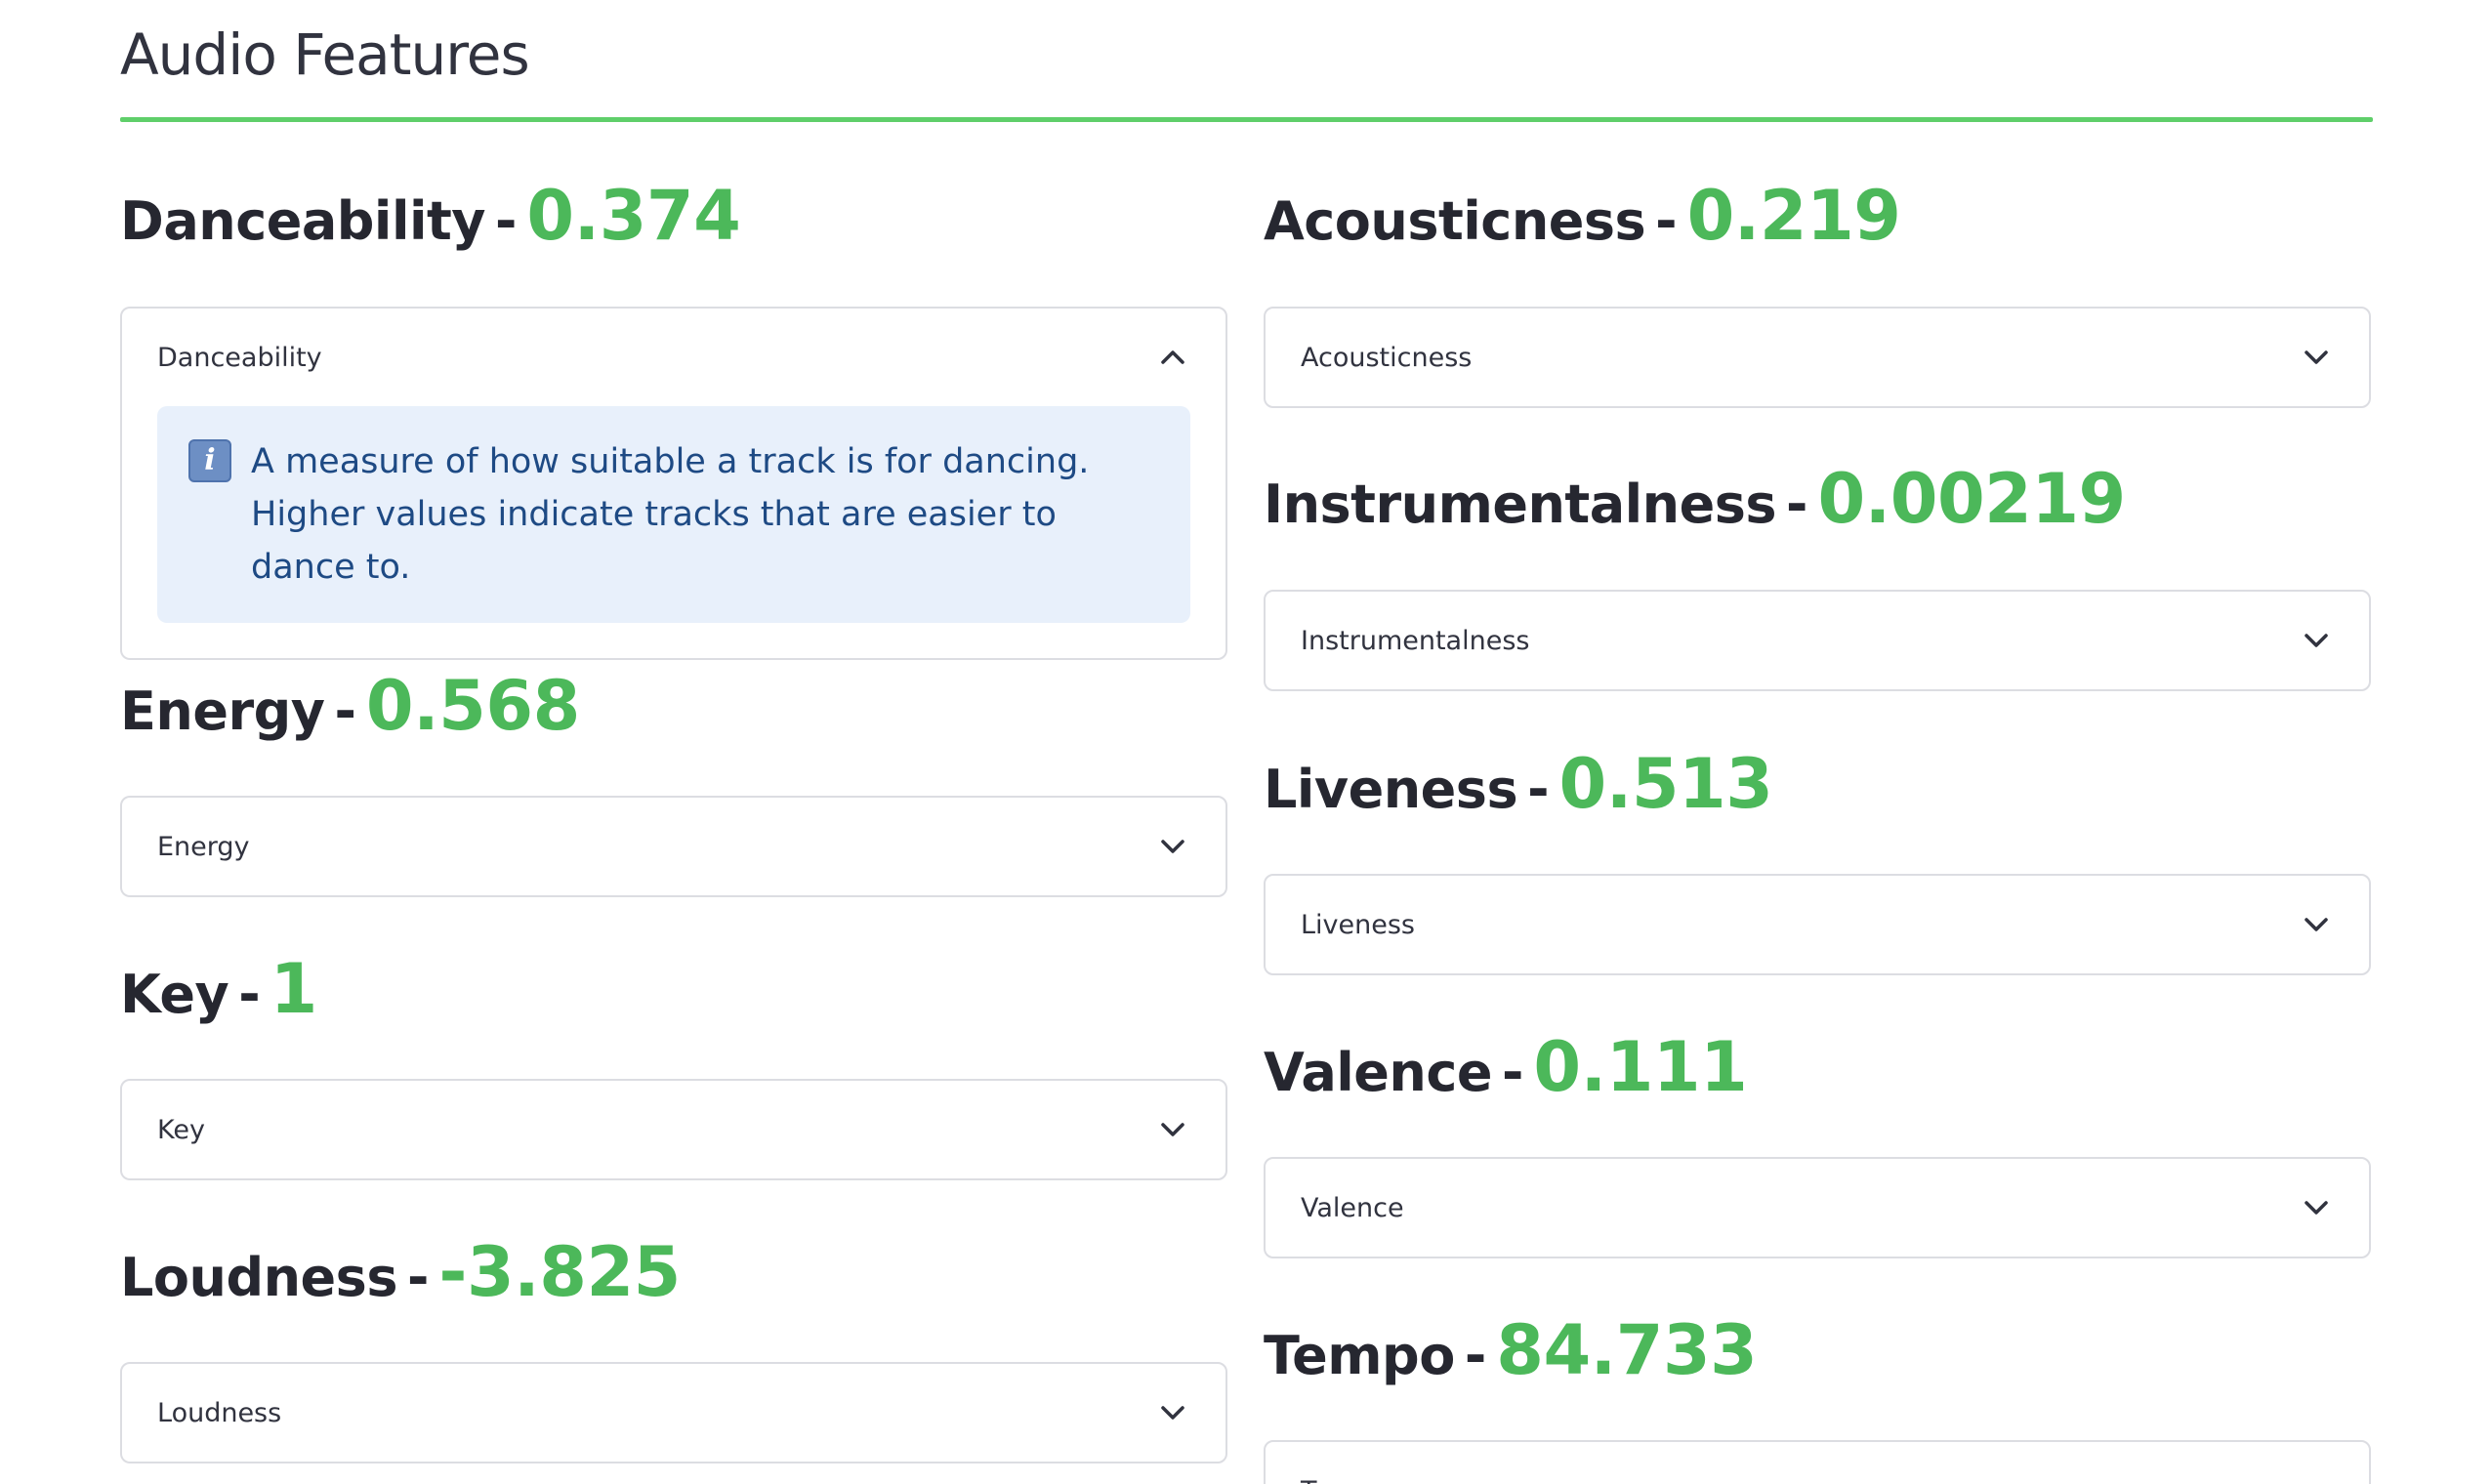 The height and width of the screenshot is (1484, 2492). What do you see at coordinates (209, 461) in the screenshot?
I see `info-icon: i` at bounding box center [209, 461].